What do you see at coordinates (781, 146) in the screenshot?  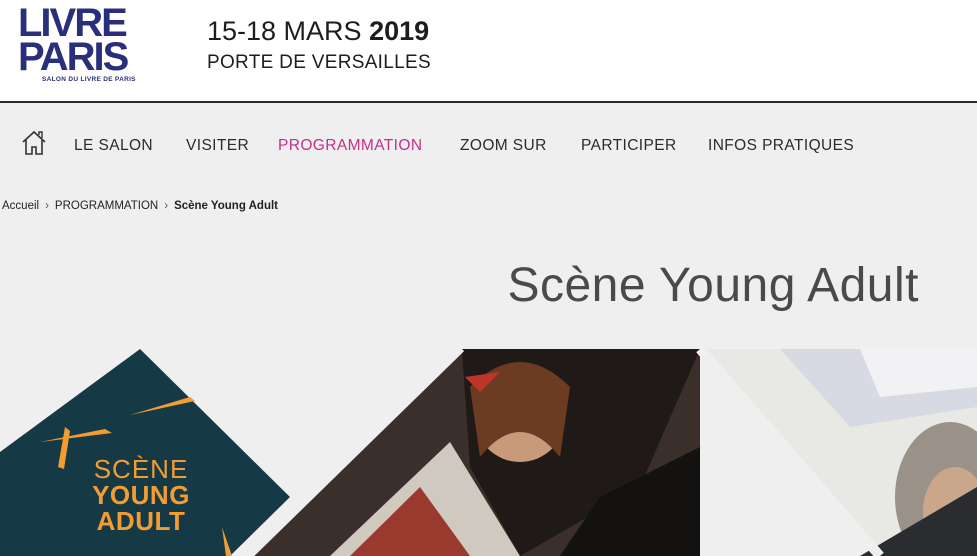 I see `nav-item-infos-pratiques: INFOS PRATIQUES` at bounding box center [781, 146].